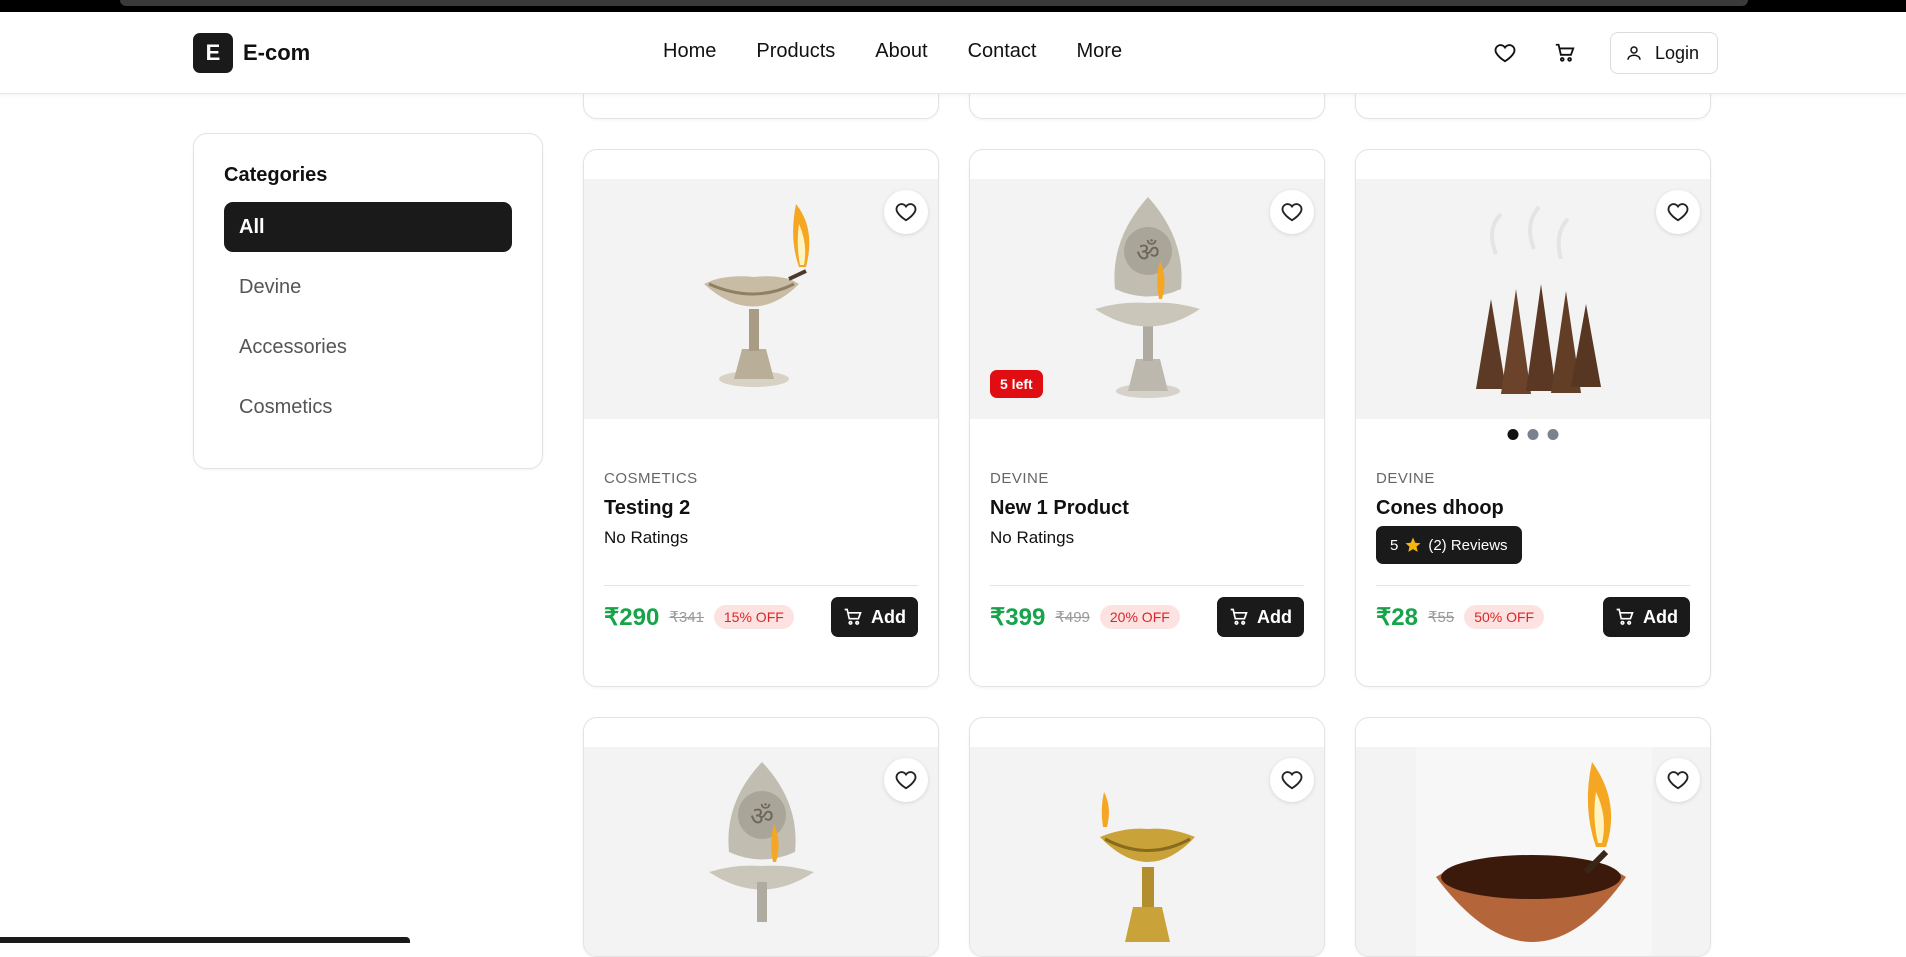 This screenshot has width=1906, height=957. Describe the element at coordinates (651, 478) in the screenshot. I see `product-category: COSMETICS` at that location.